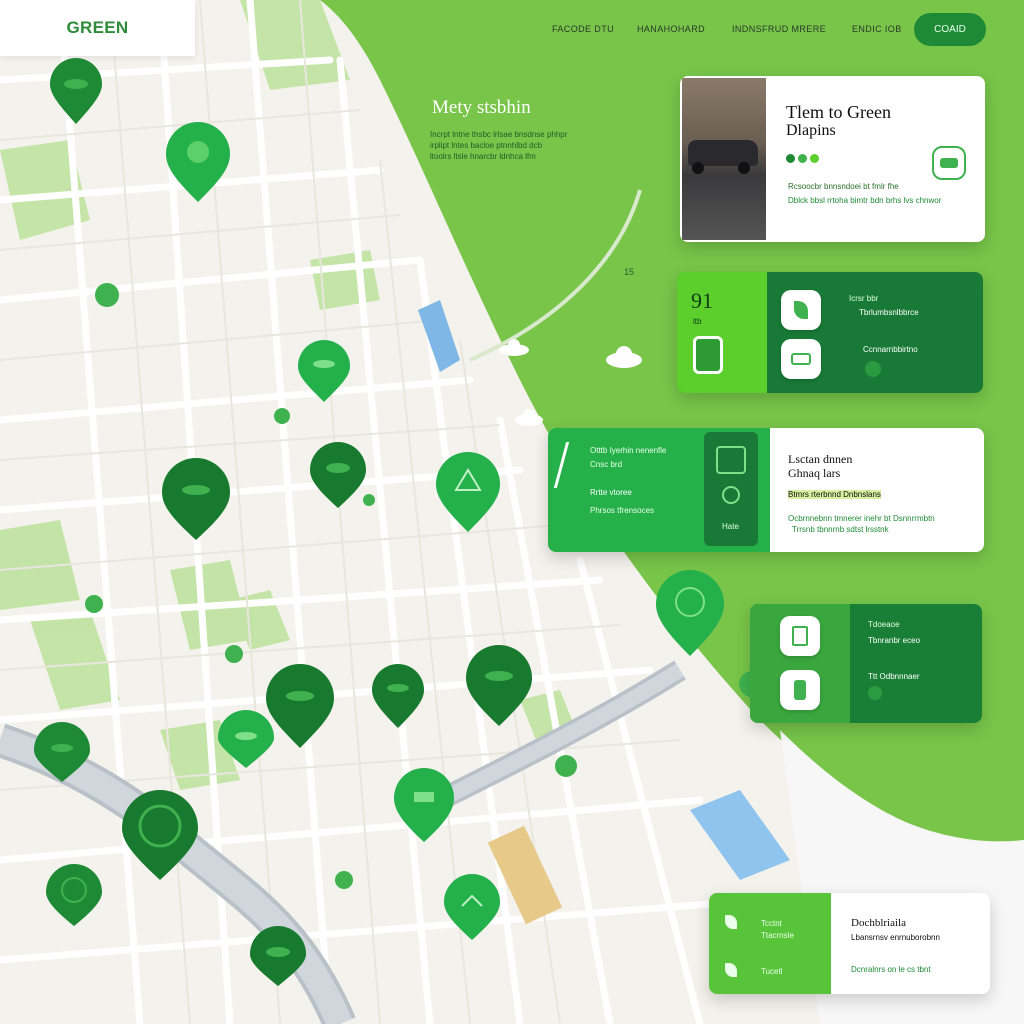 The image size is (1024, 1024). Describe the element at coordinates (895, 937) in the screenshot. I see `summary-line-1: Lbansrnsv enrnuborobnn` at that location.